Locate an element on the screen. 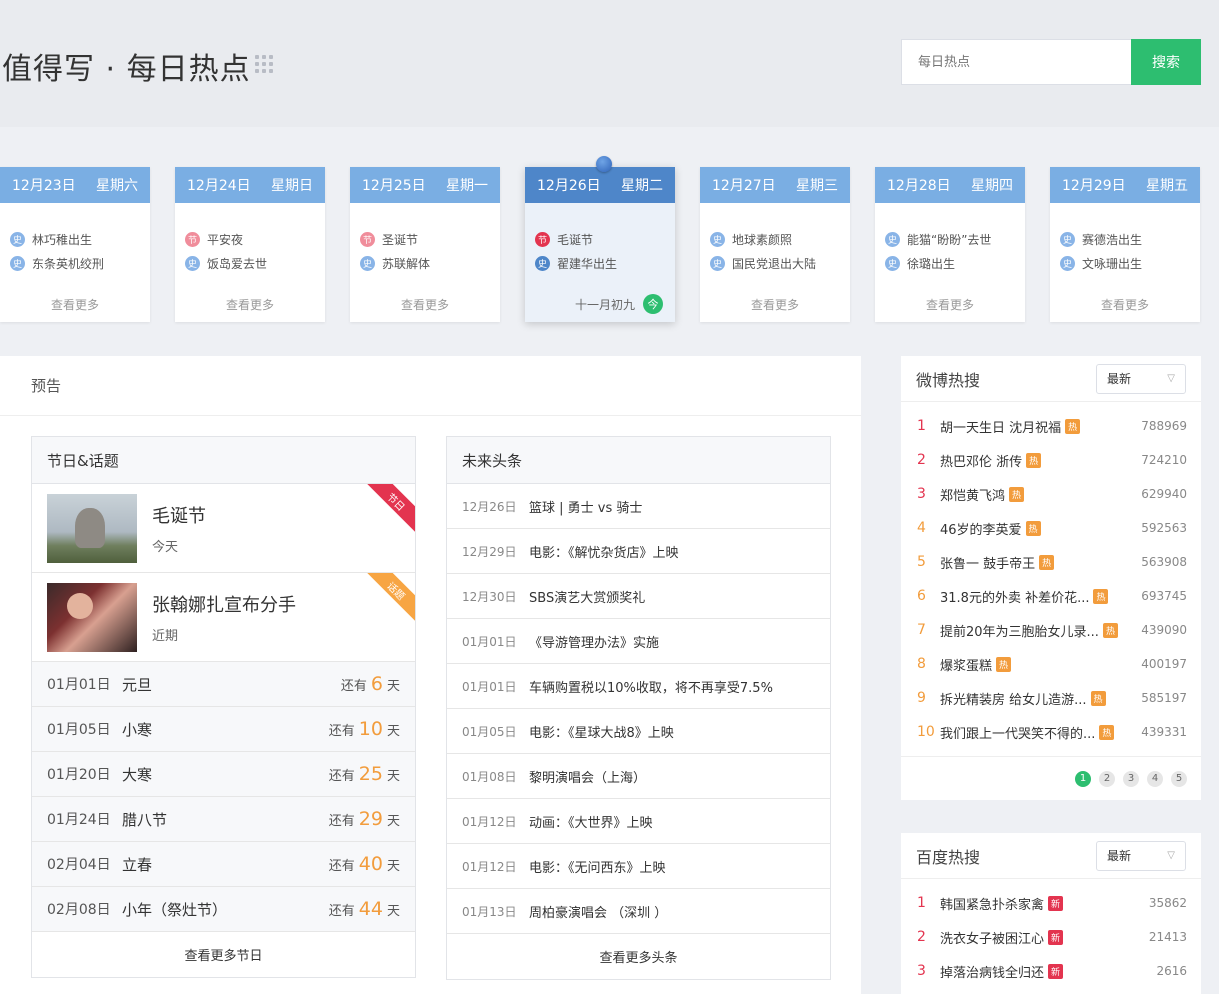 The image size is (1219, 994). headline-title: 电影：《星球大战8》上映 is located at coordinates (601, 731).